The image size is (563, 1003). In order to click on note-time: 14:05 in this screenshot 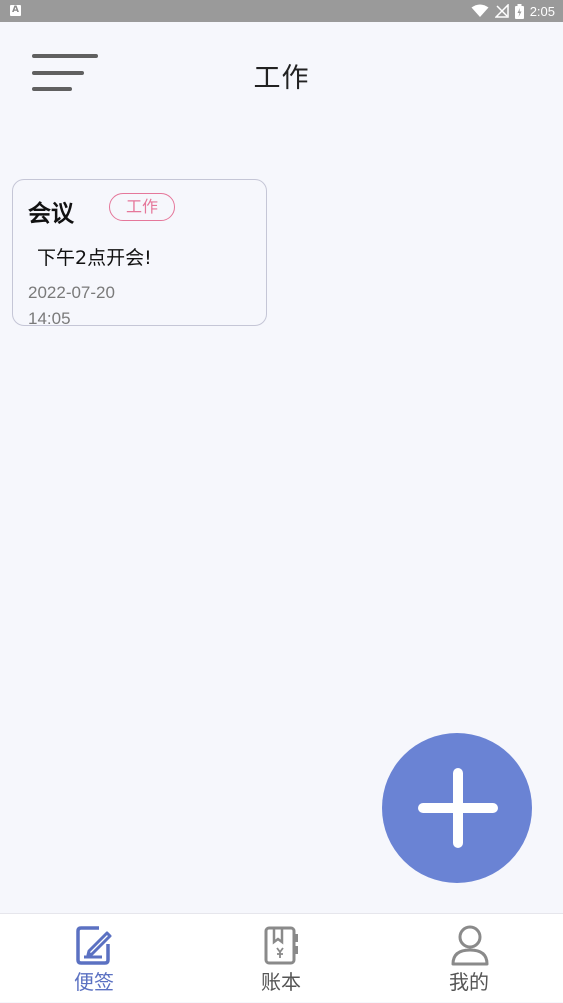, I will do `click(49, 318)`.